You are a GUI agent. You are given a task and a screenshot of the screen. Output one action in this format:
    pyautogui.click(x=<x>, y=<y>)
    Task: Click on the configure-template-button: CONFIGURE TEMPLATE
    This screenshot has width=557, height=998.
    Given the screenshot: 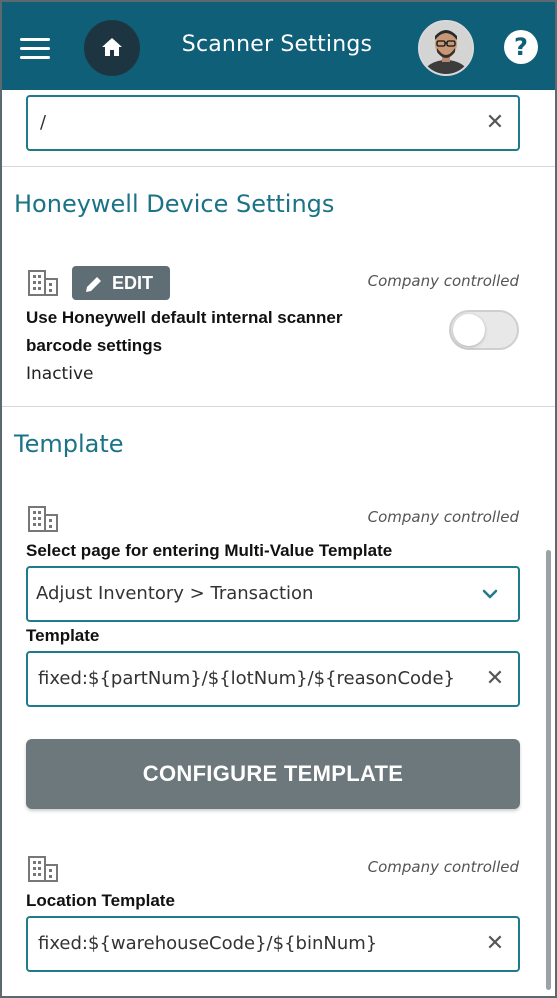 What is the action you would take?
    pyautogui.click(x=273, y=774)
    